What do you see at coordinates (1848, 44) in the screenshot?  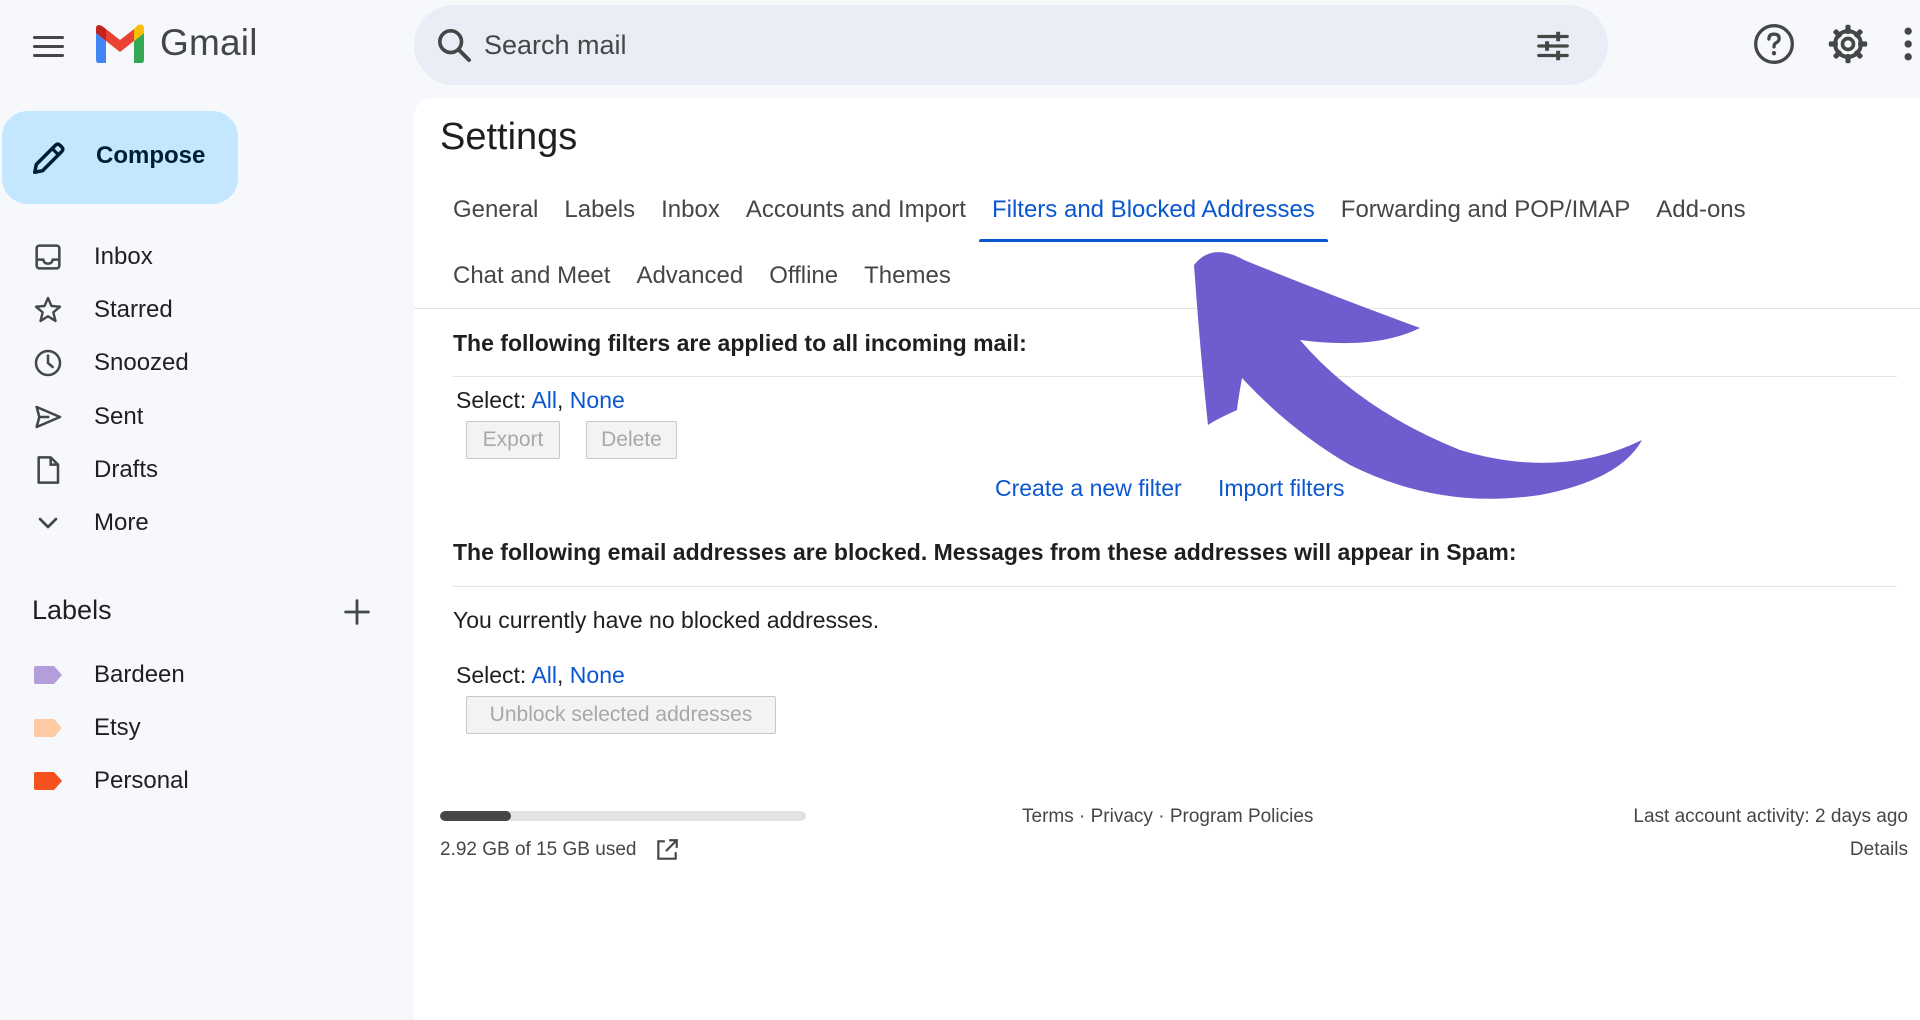 I see `settings-gear-icon` at bounding box center [1848, 44].